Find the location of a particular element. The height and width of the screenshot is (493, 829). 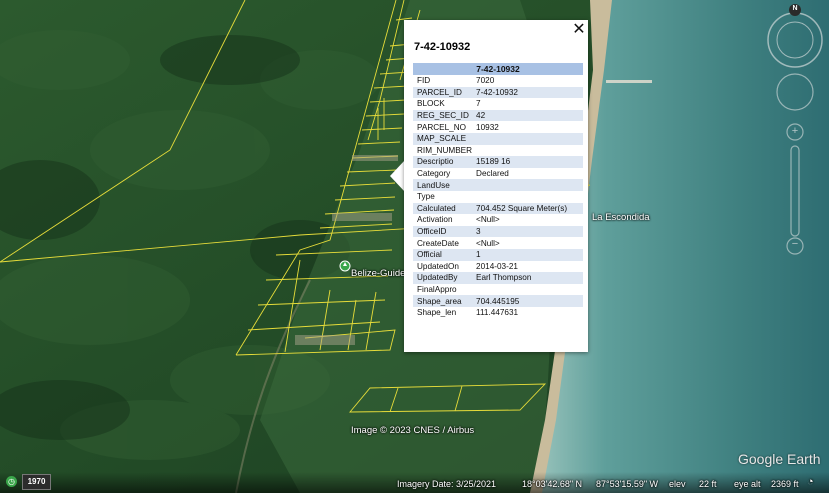

attribute-key: REG_SEC_ID is located at coordinates (443, 115).